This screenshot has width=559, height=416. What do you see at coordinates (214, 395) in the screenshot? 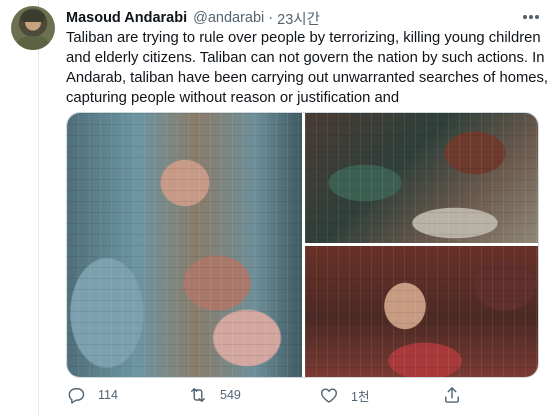
I see `retweet-button: 549` at bounding box center [214, 395].